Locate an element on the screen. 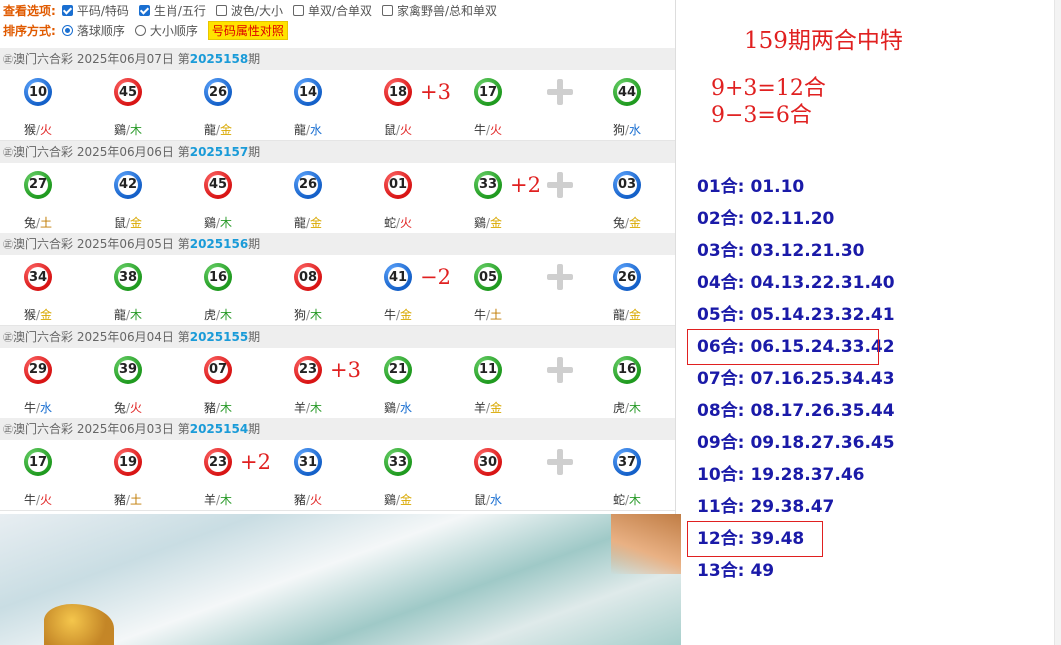 The height and width of the screenshot is (645, 1061). ball-number: 23 is located at coordinates (308, 369).